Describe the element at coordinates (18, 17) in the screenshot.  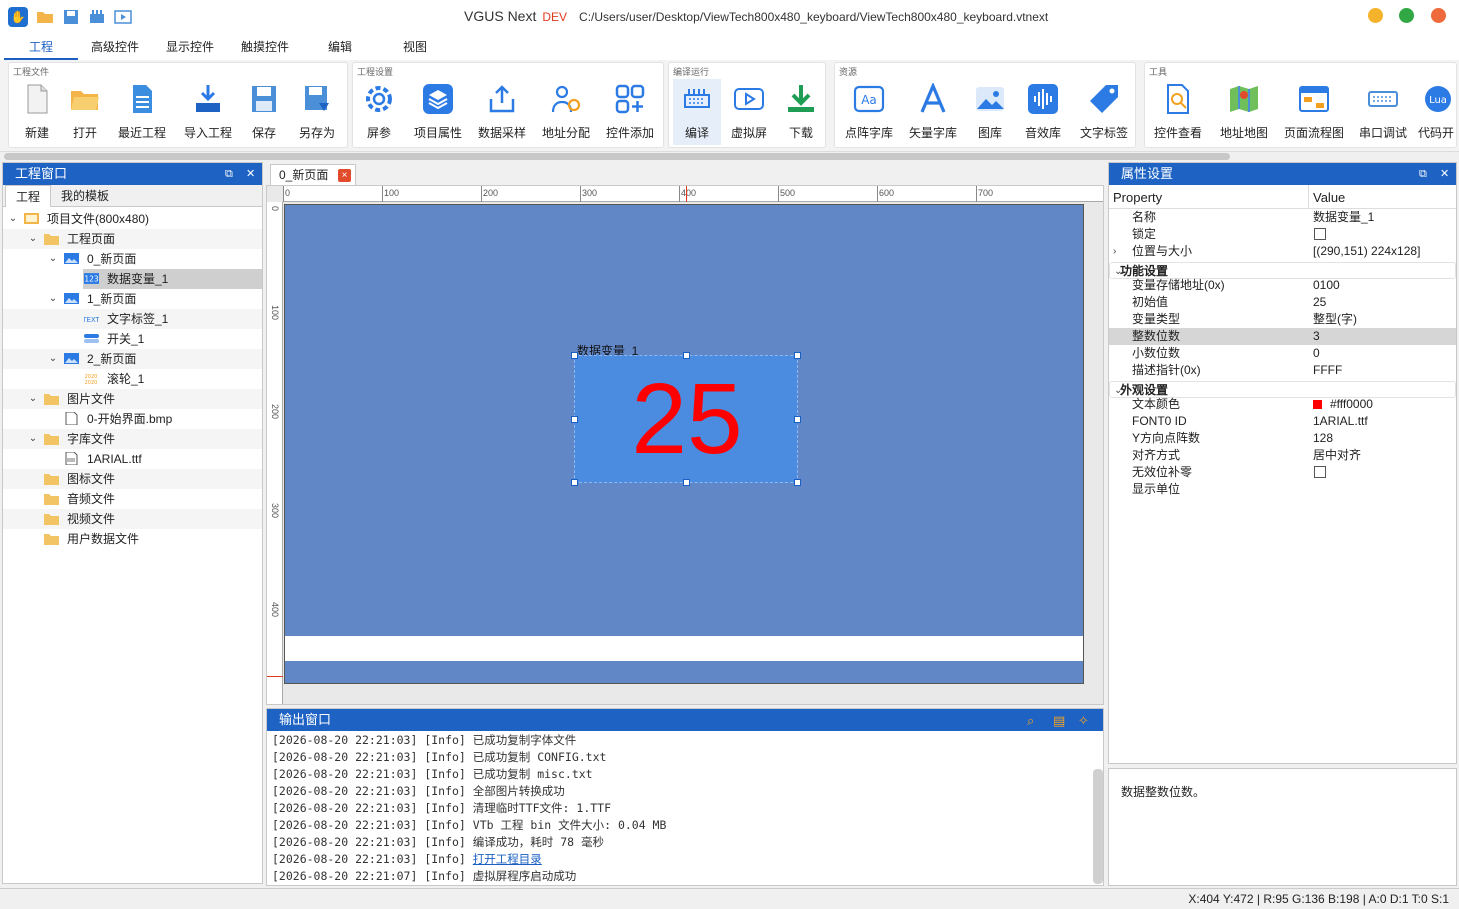
I see `app-logo-icon: ✋` at that location.